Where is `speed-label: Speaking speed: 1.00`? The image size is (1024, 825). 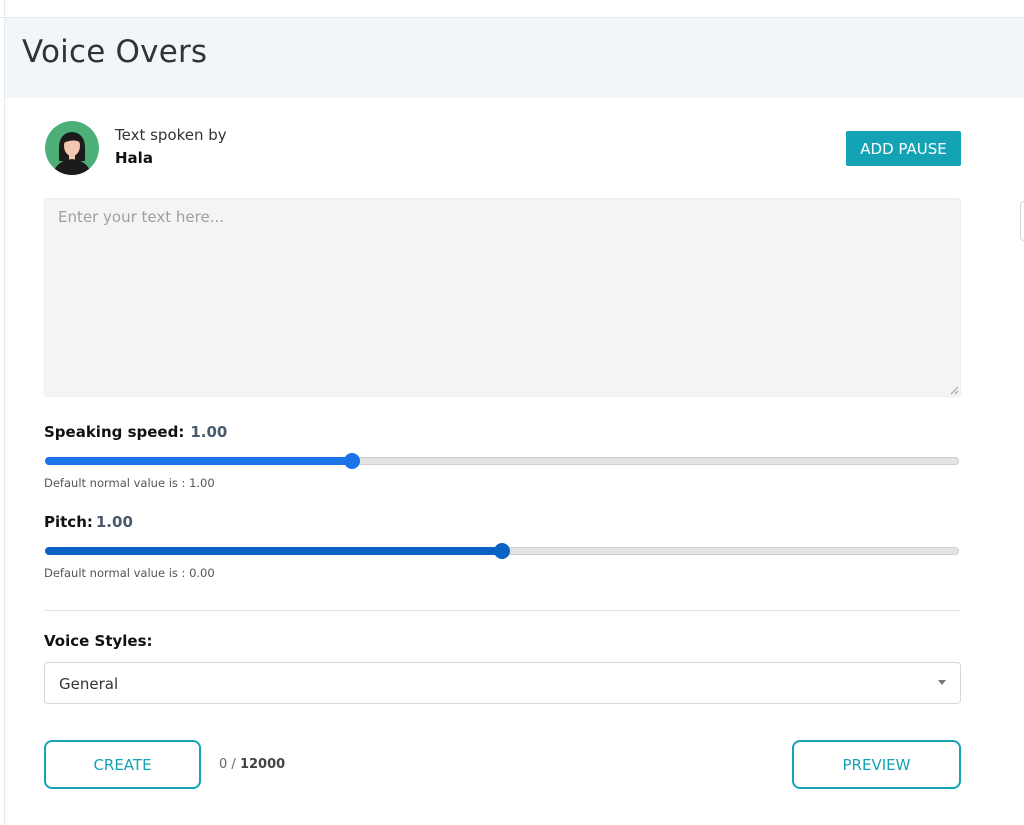
speed-label: Speaking speed: 1.00 is located at coordinates (135, 432).